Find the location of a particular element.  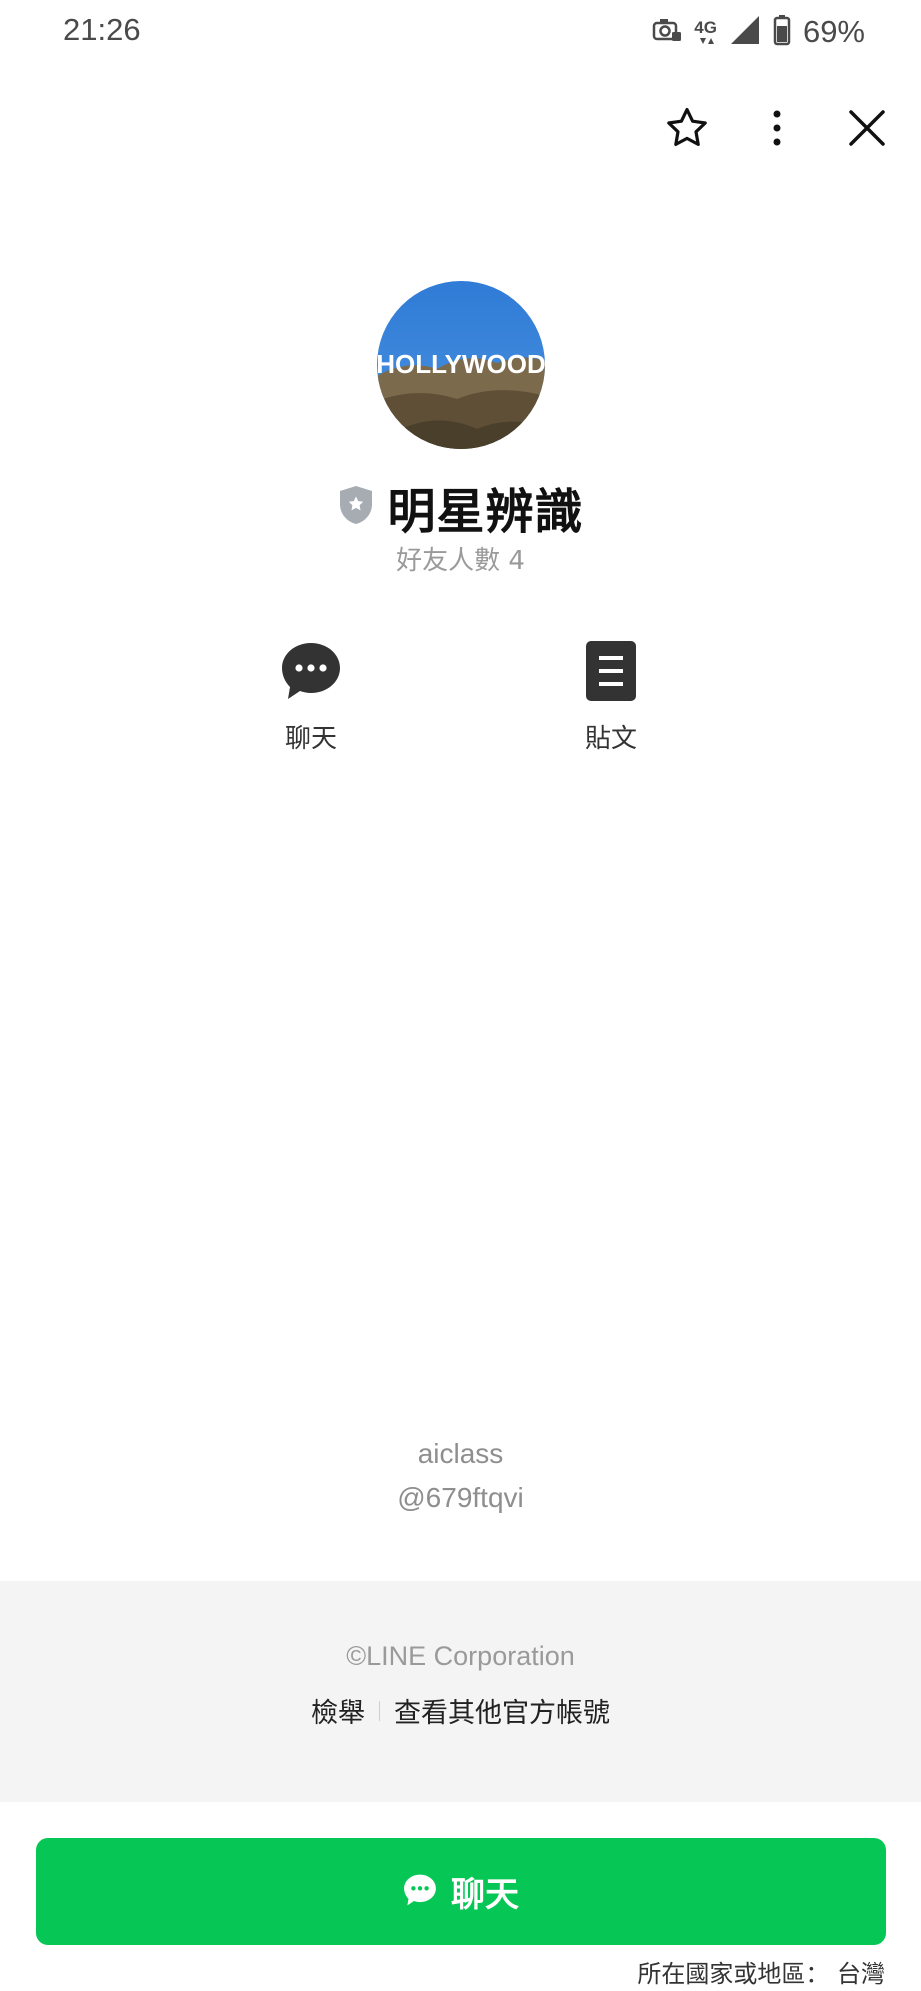

status-time: 21:26 is located at coordinates (102, 29).